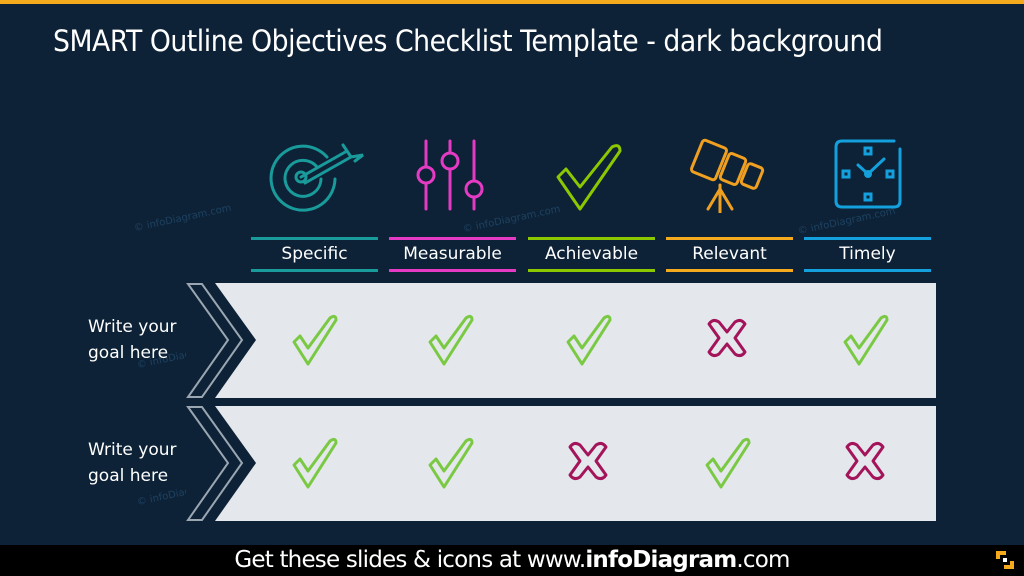  I want to click on column-header-specific: Specific, so click(314, 254).